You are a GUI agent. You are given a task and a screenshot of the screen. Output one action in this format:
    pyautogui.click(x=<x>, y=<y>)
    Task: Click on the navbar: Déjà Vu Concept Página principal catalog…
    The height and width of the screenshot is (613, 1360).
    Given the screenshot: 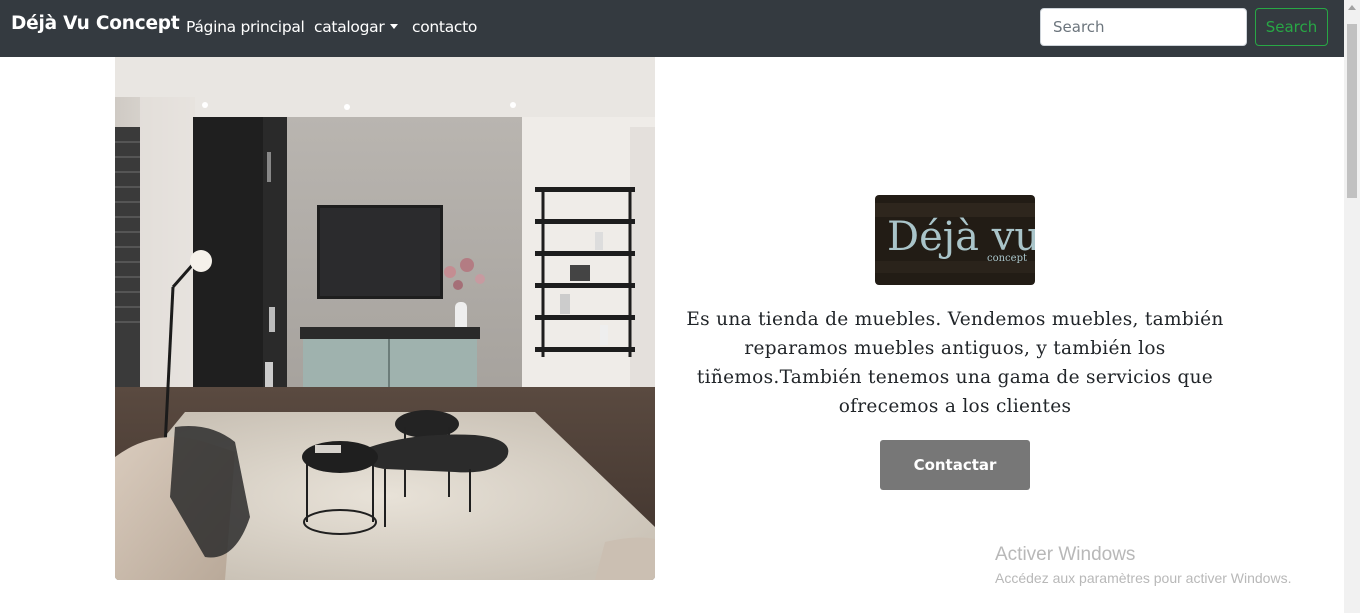 What is the action you would take?
    pyautogui.click(x=672, y=28)
    